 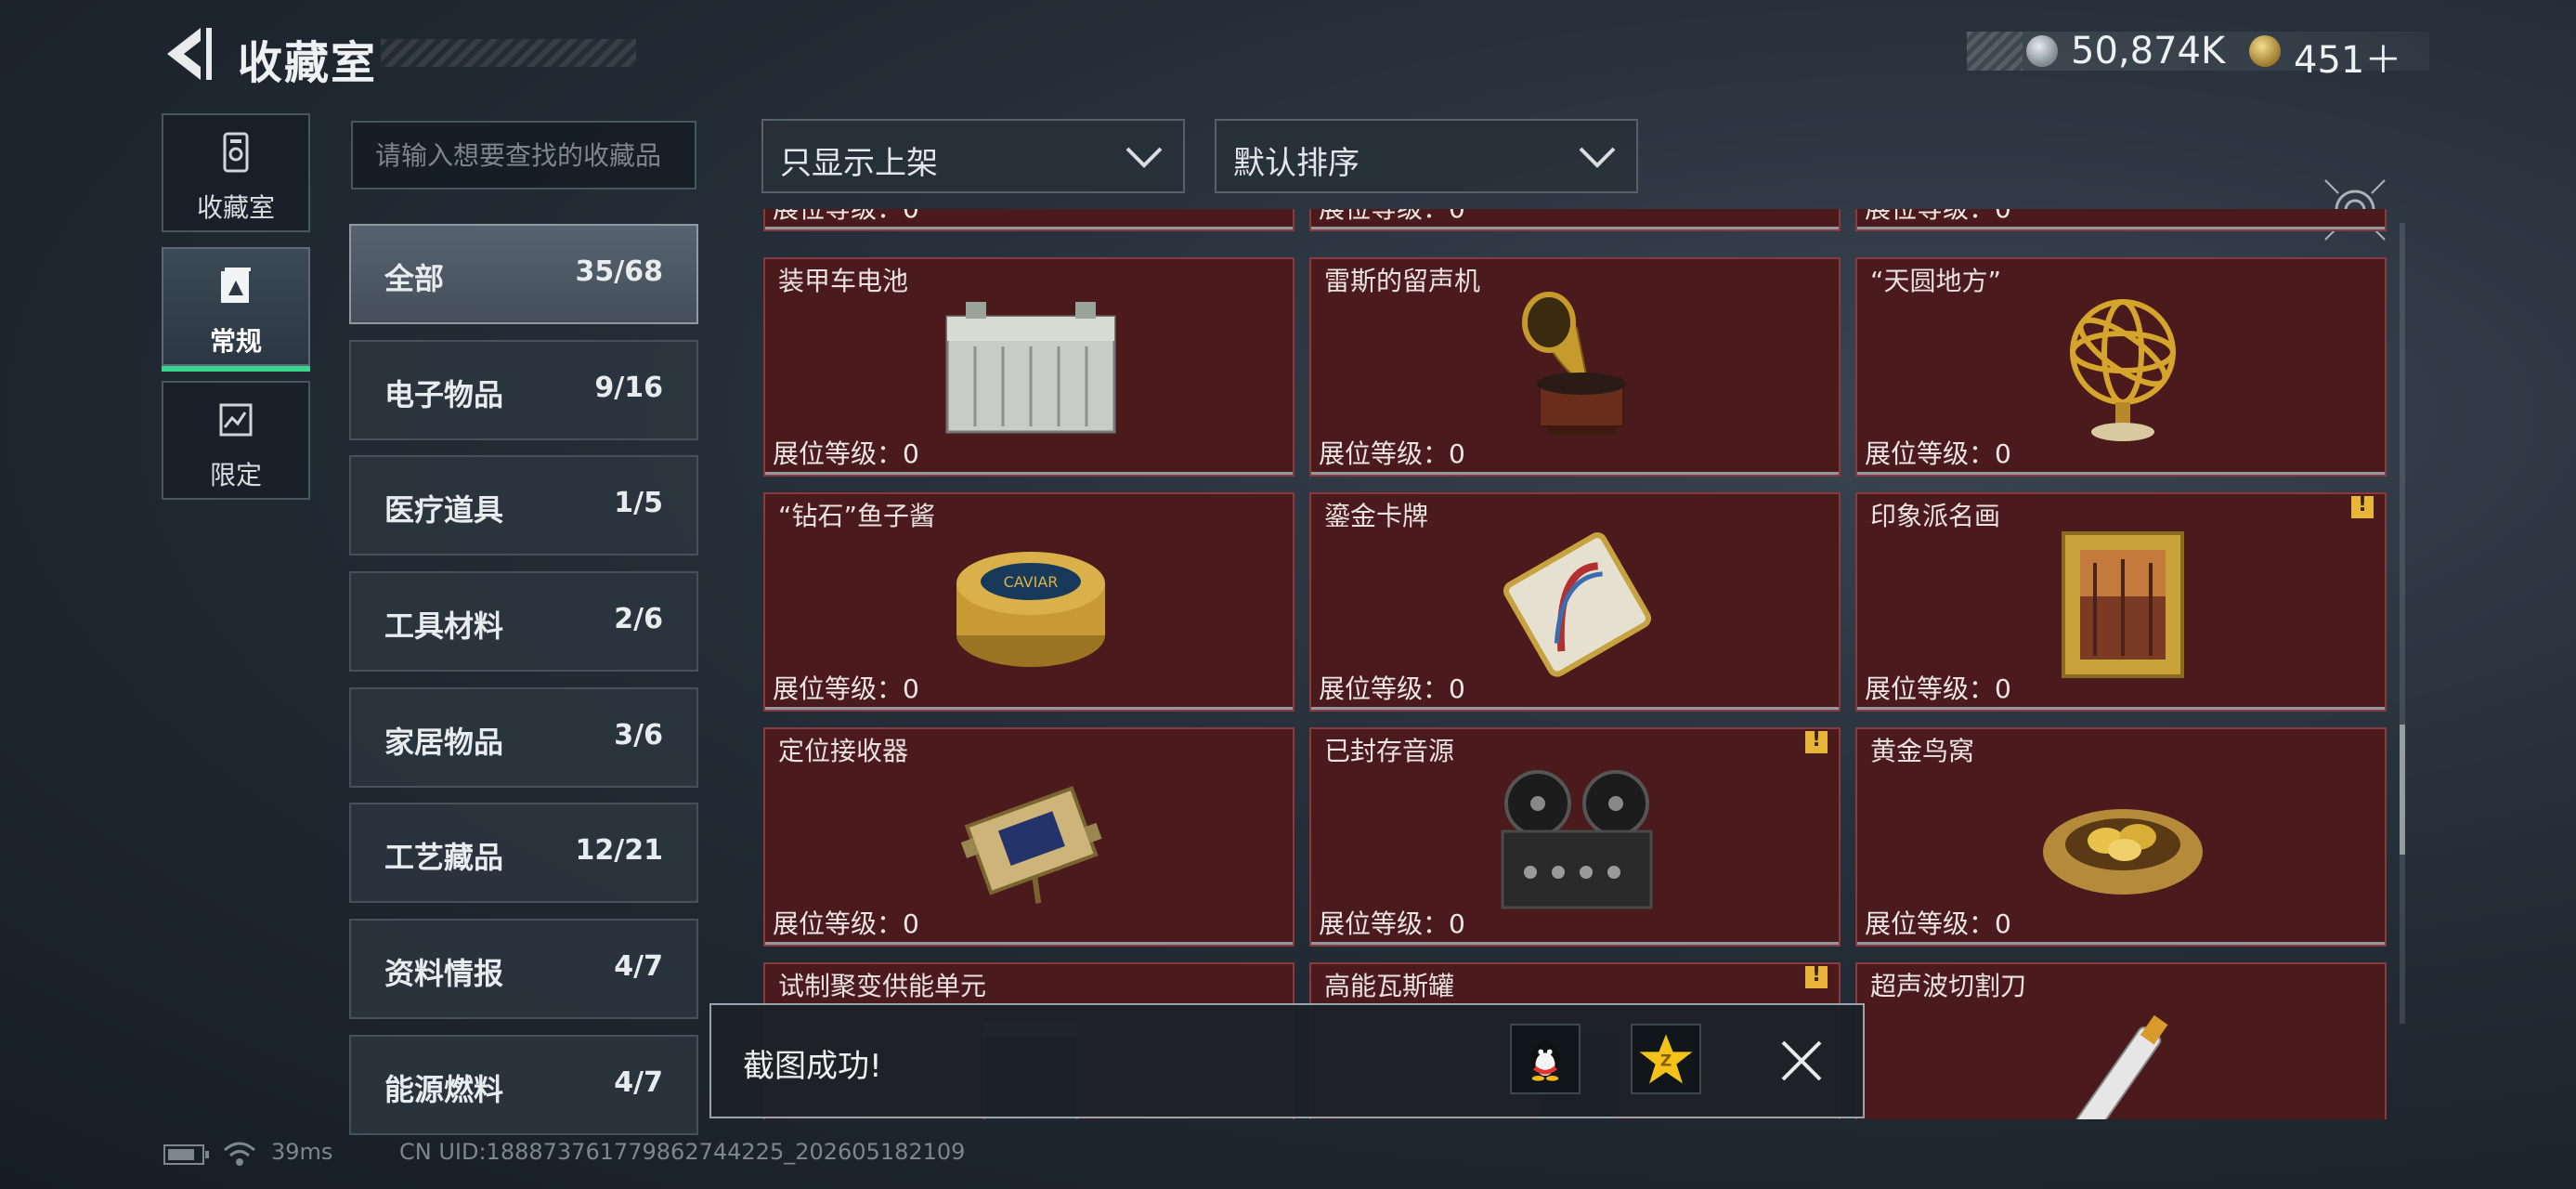 What do you see at coordinates (639, 735) in the screenshot?
I see `category-count: 3/6` at bounding box center [639, 735].